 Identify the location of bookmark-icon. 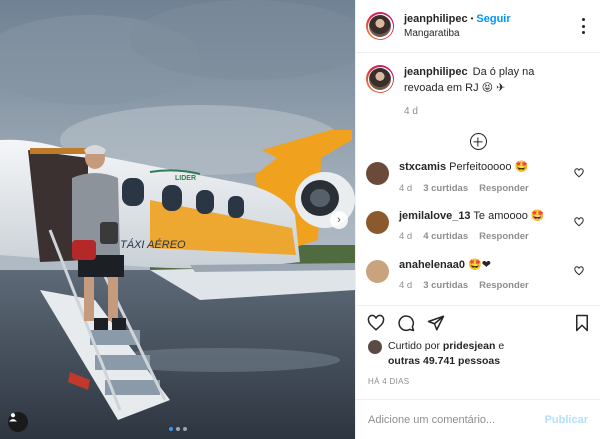
(582, 323).